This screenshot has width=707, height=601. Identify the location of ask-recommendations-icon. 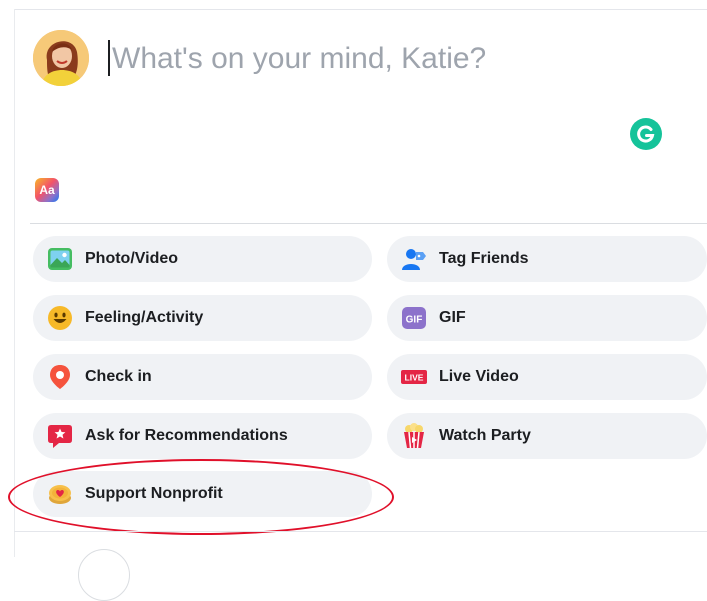
(60, 436).